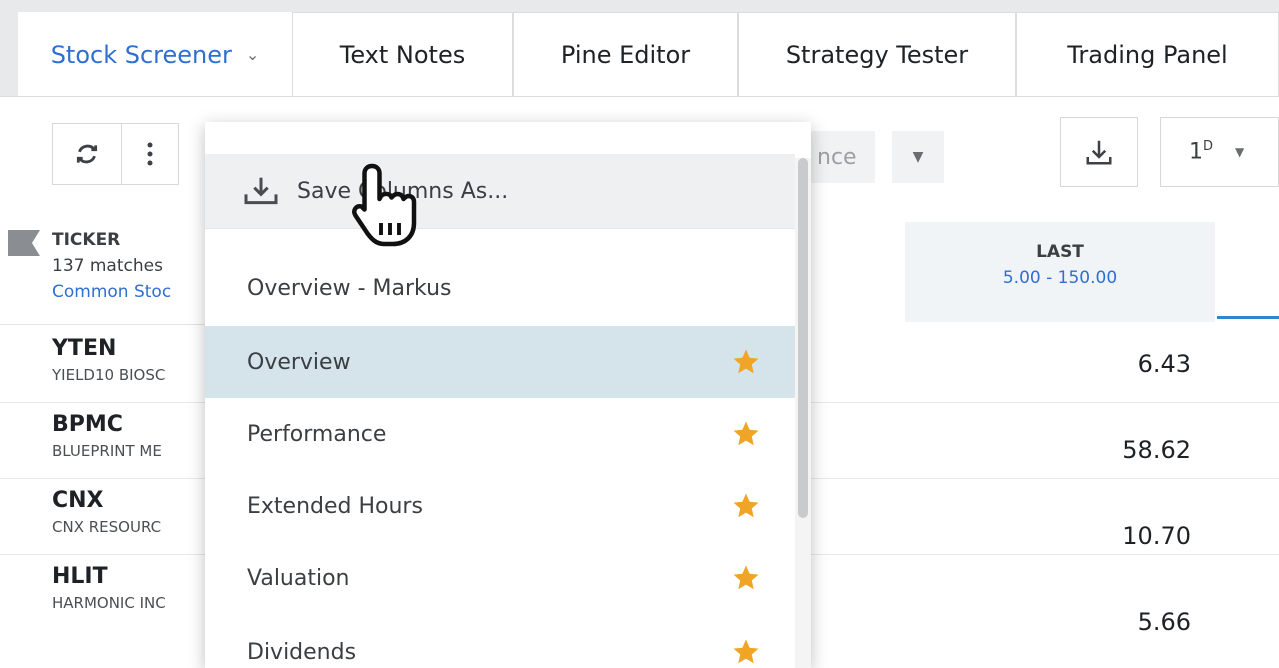  What do you see at coordinates (24, 243) in the screenshot?
I see `flag-icon` at bounding box center [24, 243].